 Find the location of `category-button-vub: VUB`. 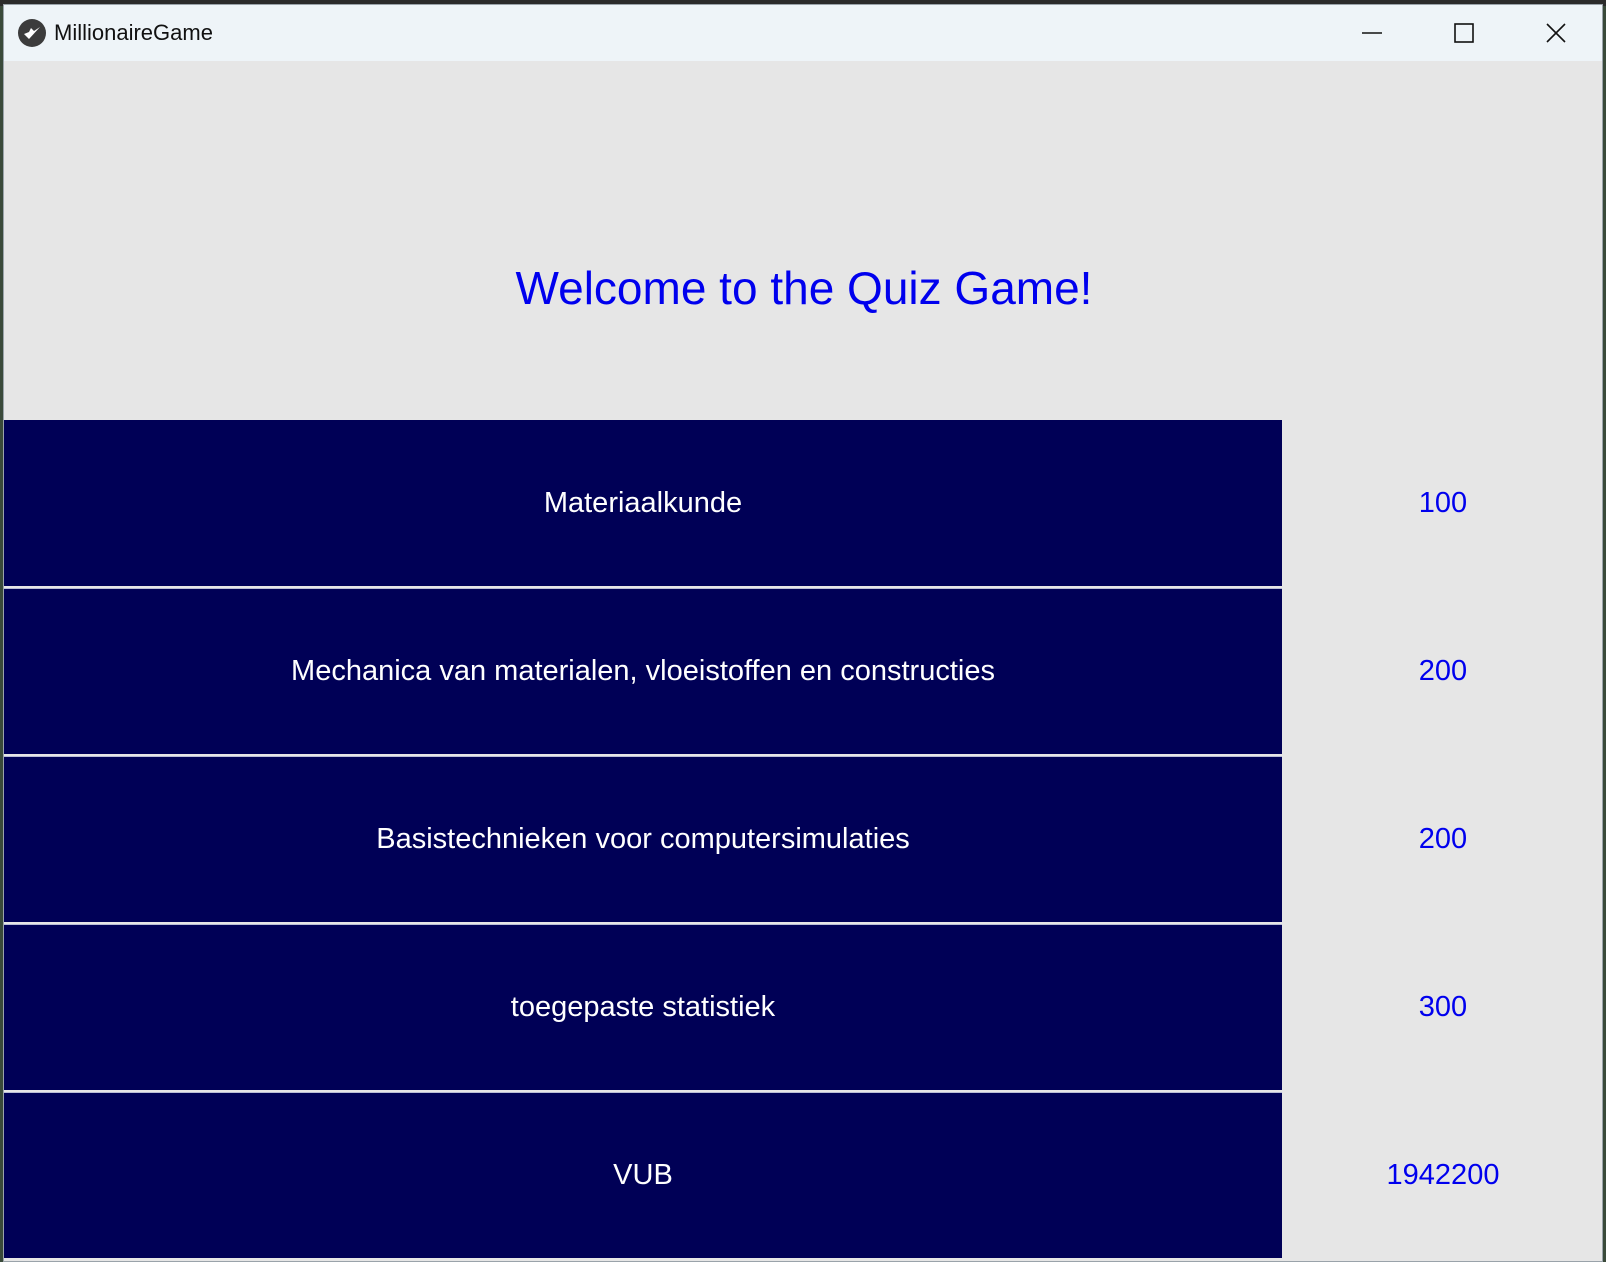

category-button-vub: VUB is located at coordinates (643, 1175).